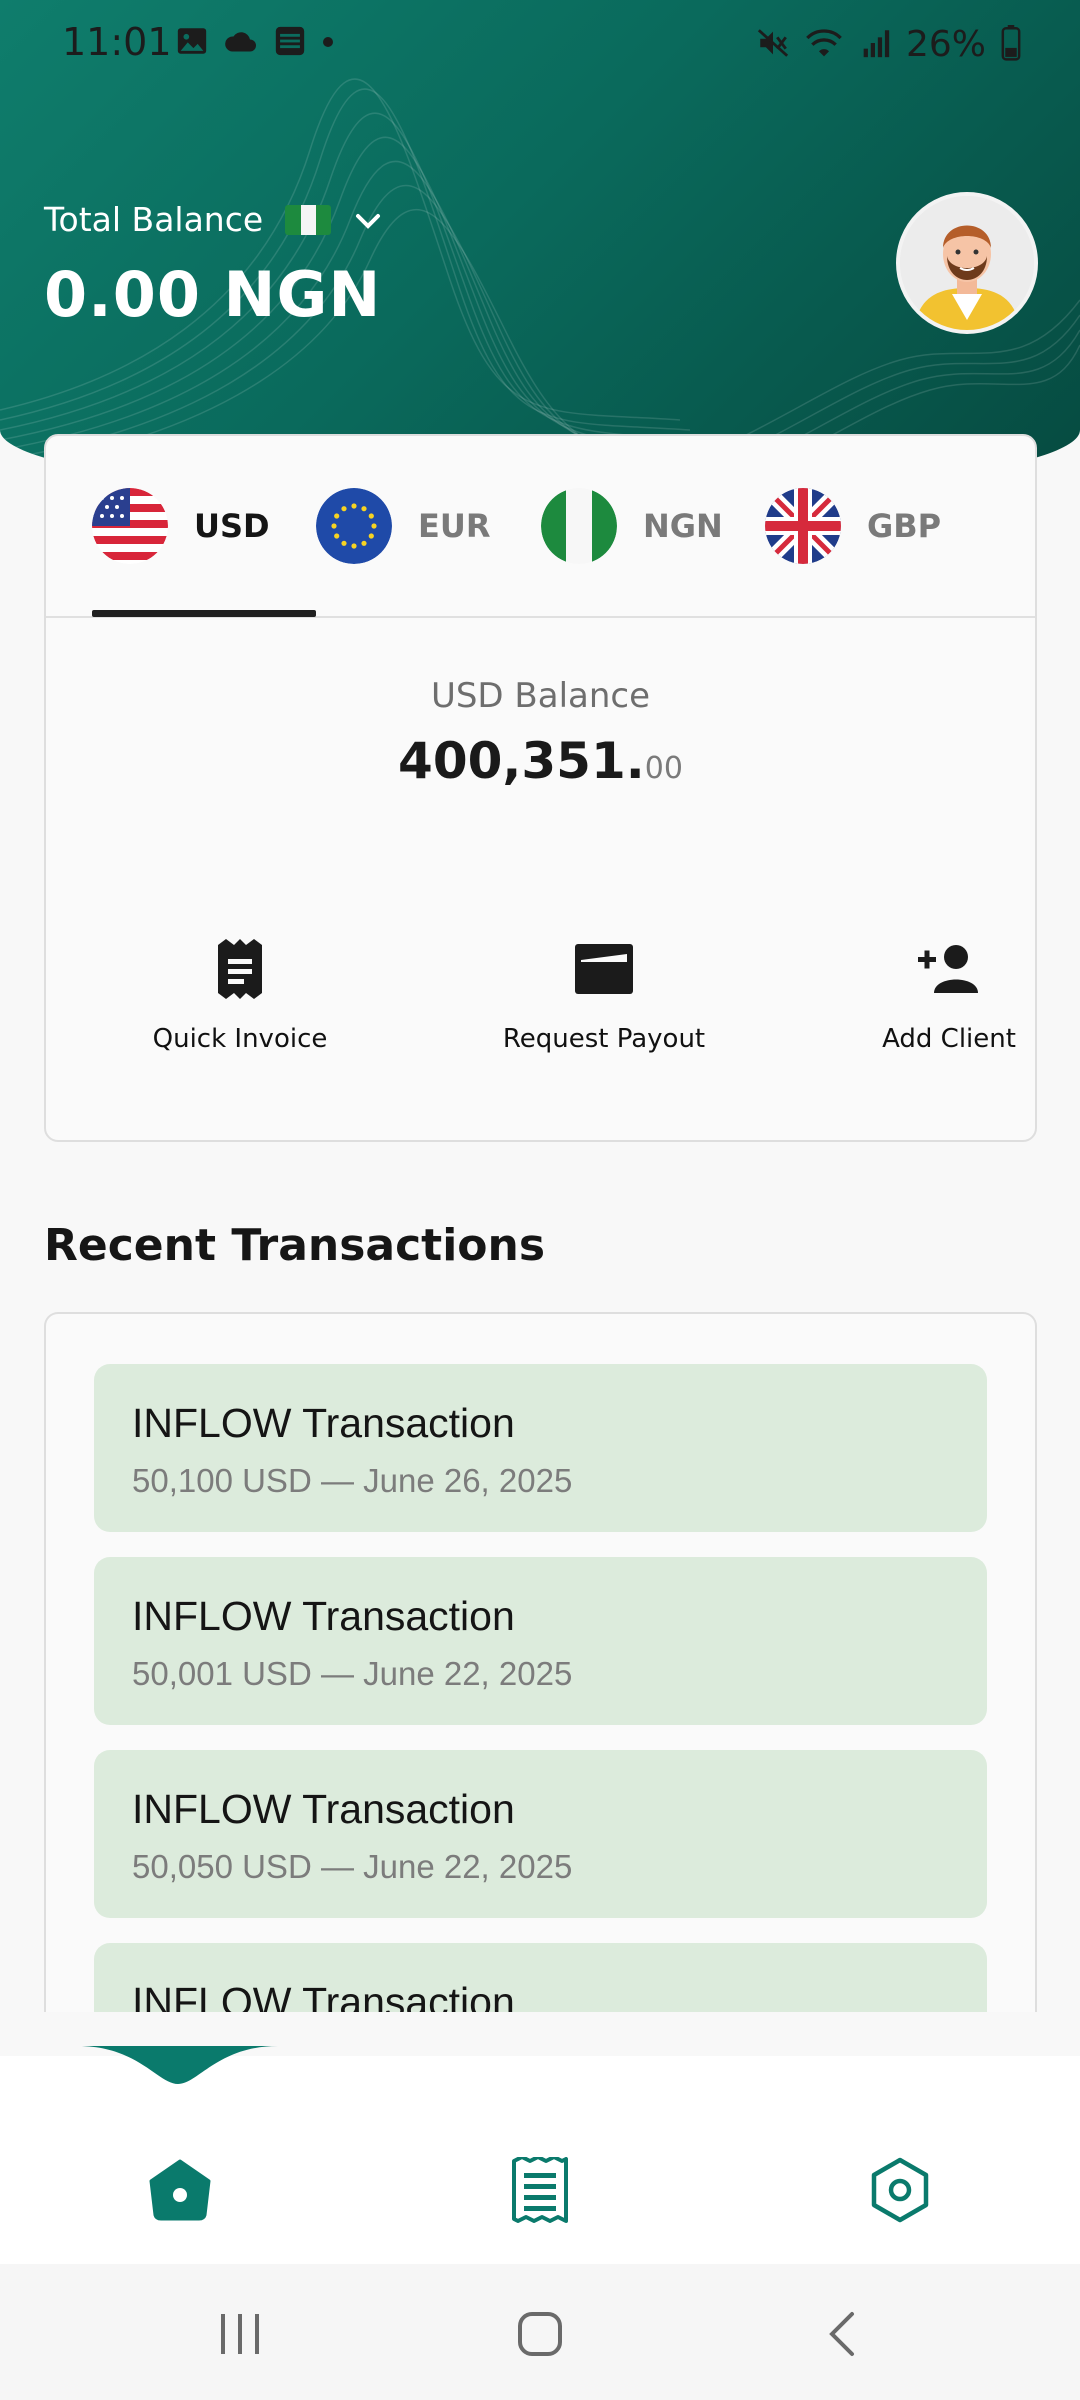  Describe the element at coordinates (663, 768) in the screenshot. I see `balance-cents: 00` at that location.